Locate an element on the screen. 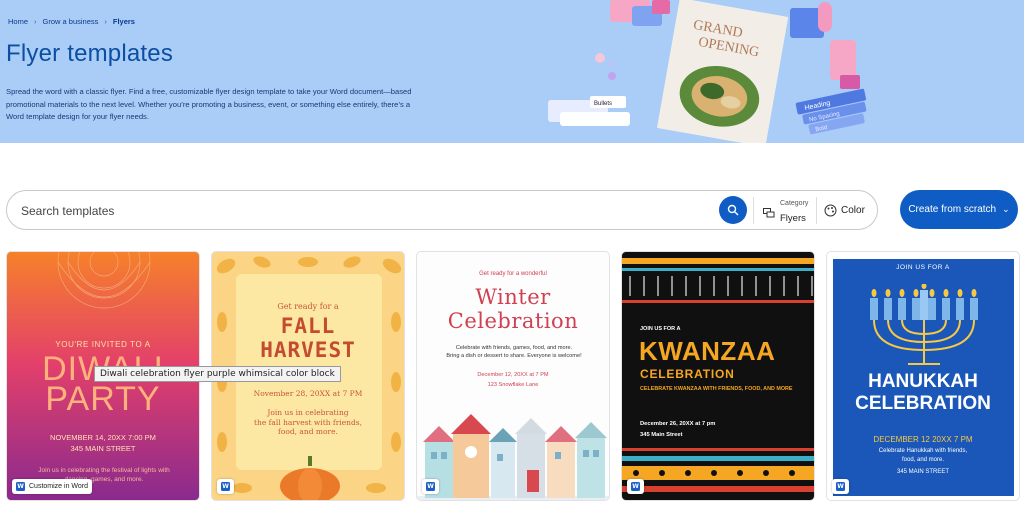  customize-label: Customize in Word is located at coordinates (59, 486).